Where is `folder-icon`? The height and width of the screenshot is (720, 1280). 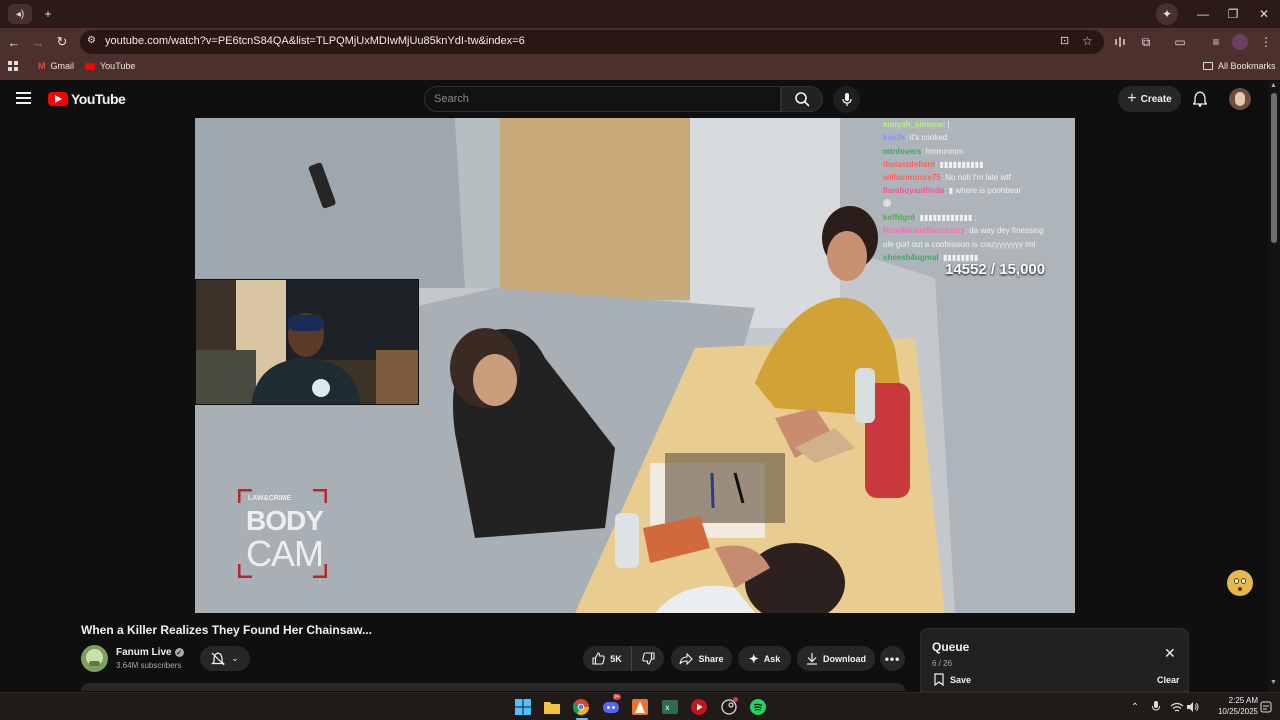 folder-icon is located at coordinates (1208, 66).